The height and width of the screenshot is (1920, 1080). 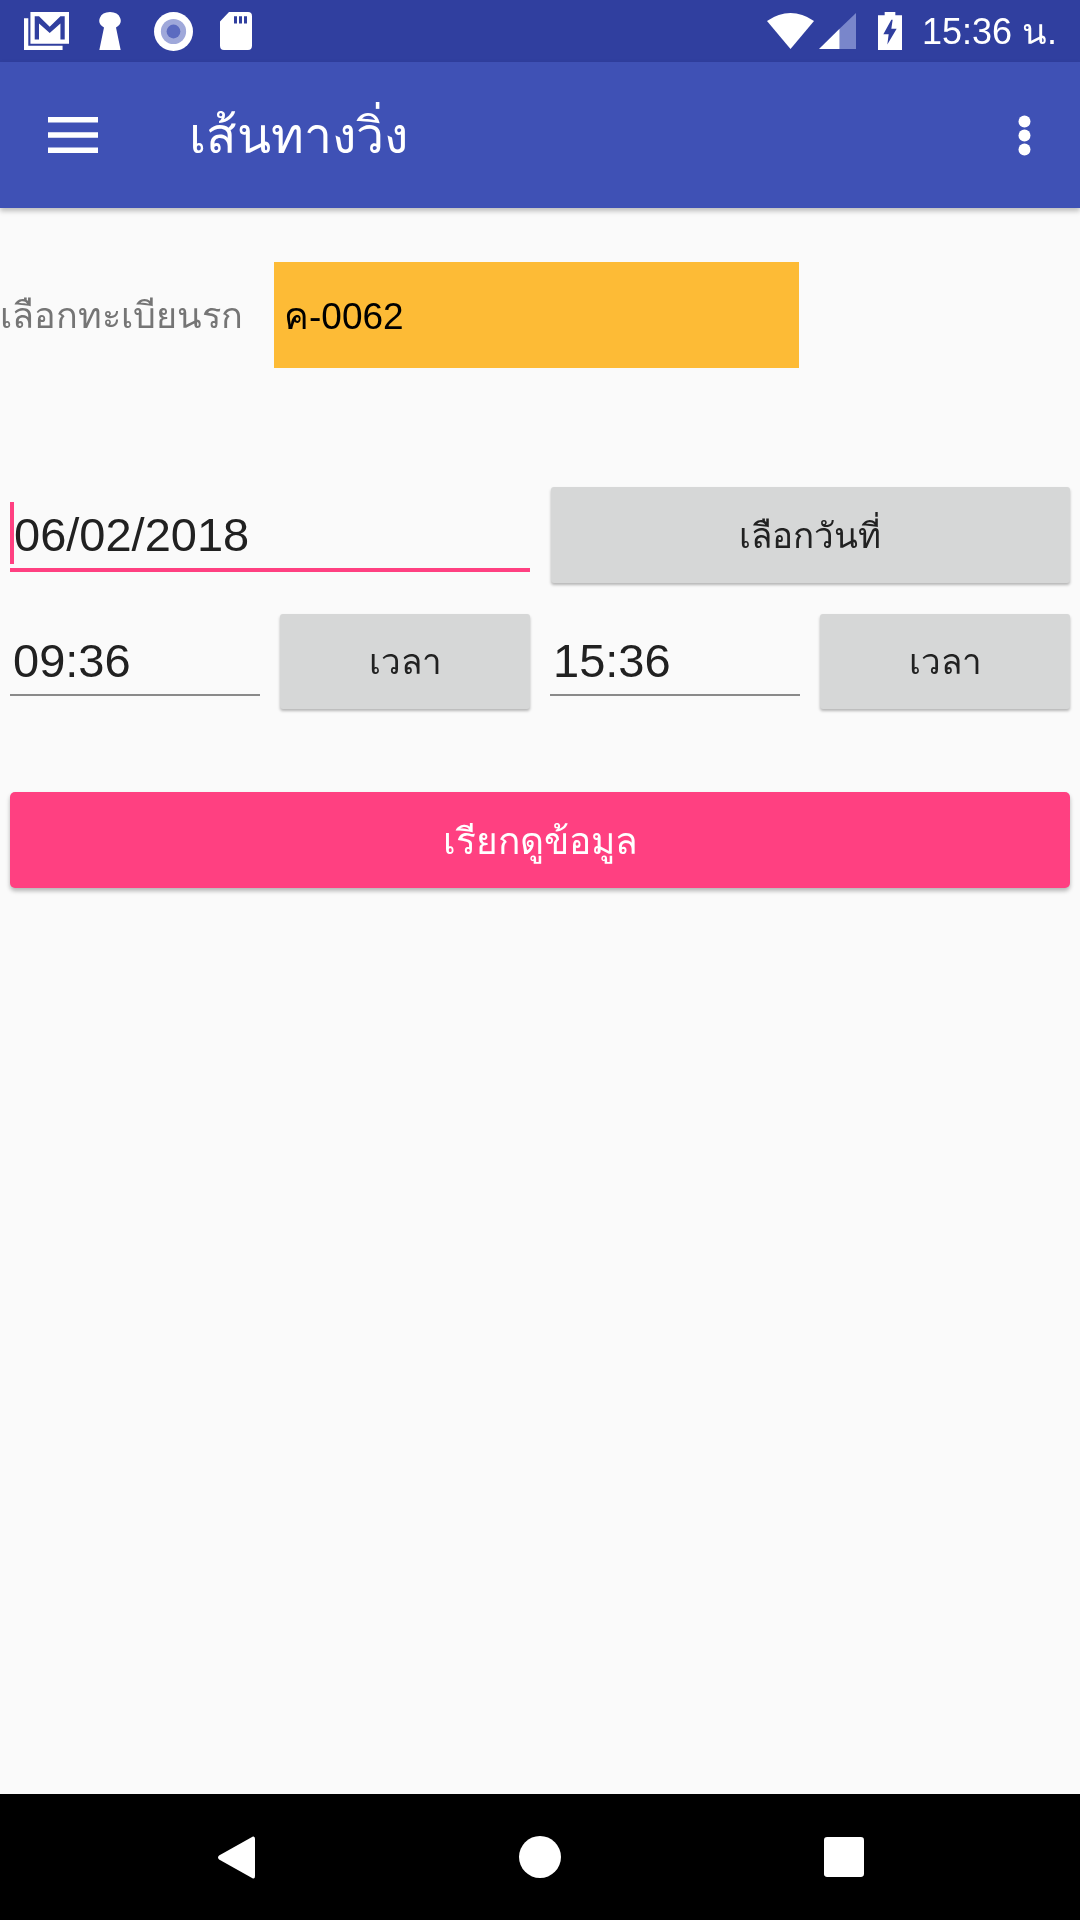 What do you see at coordinates (837, 31) in the screenshot?
I see `signal-icon` at bounding box center [837, 31].